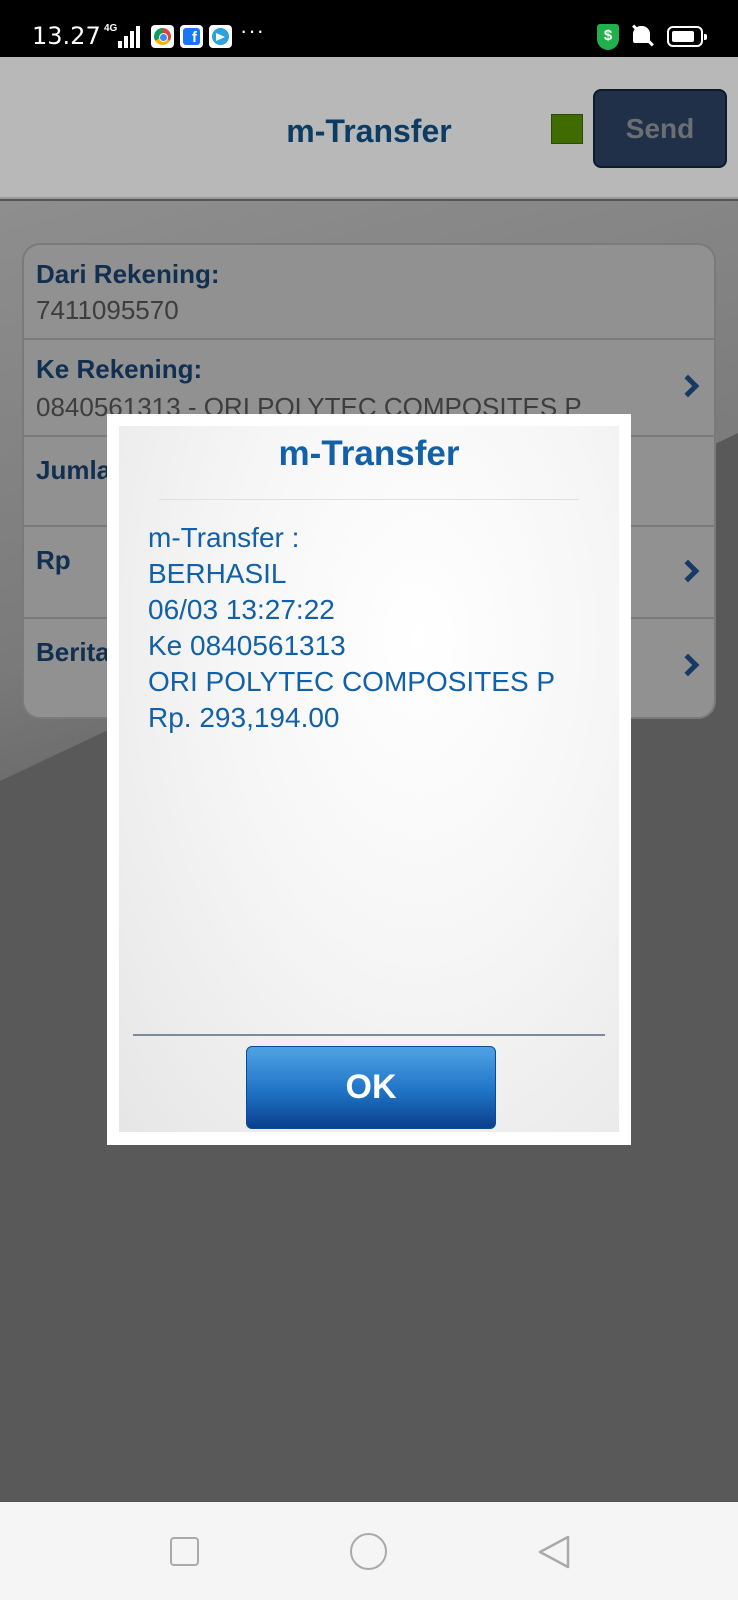  I want to click on system-nav-bar, so click(369, 1551).